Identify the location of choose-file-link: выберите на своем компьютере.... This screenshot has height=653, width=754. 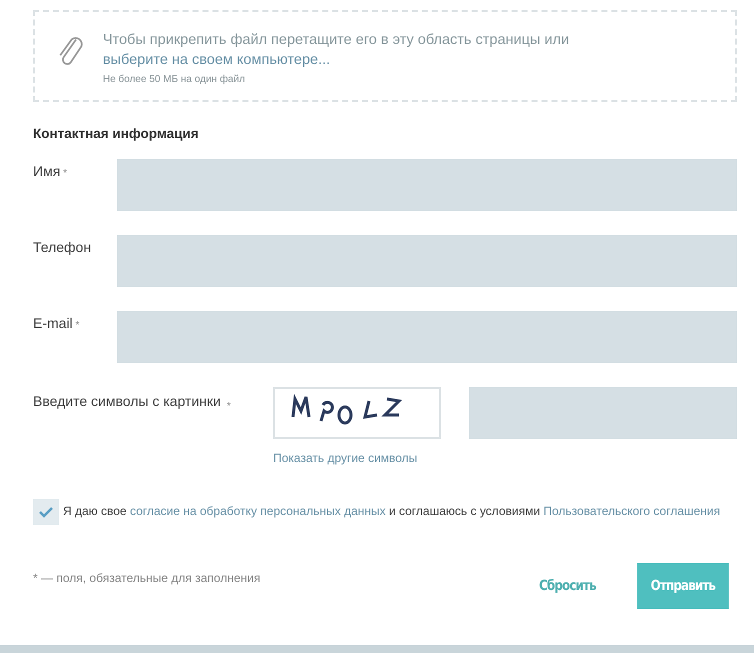
(216, 60).